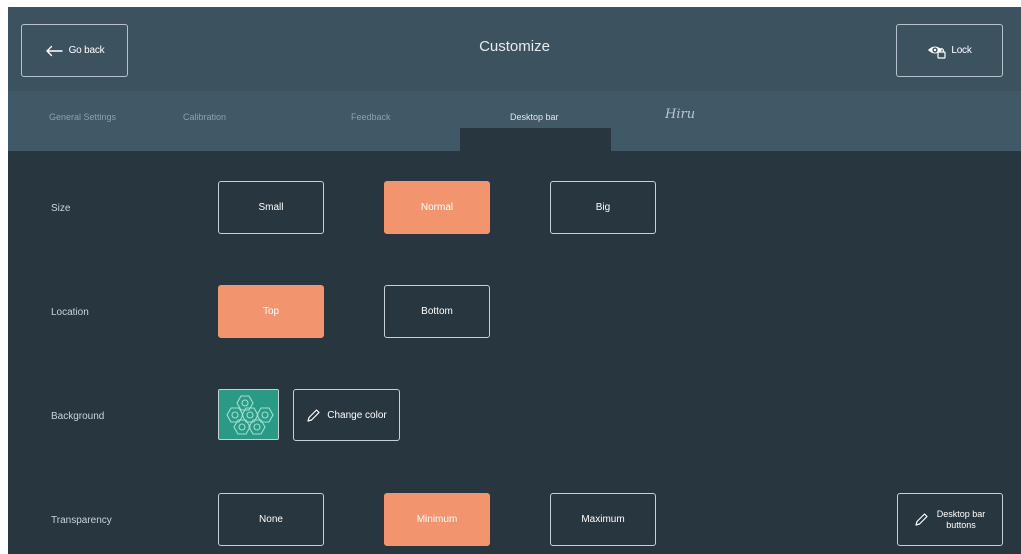 The height and width of the screenshot is (554, 1021). I want to click on tab-general-settings: General Settings, so click(82, 117).